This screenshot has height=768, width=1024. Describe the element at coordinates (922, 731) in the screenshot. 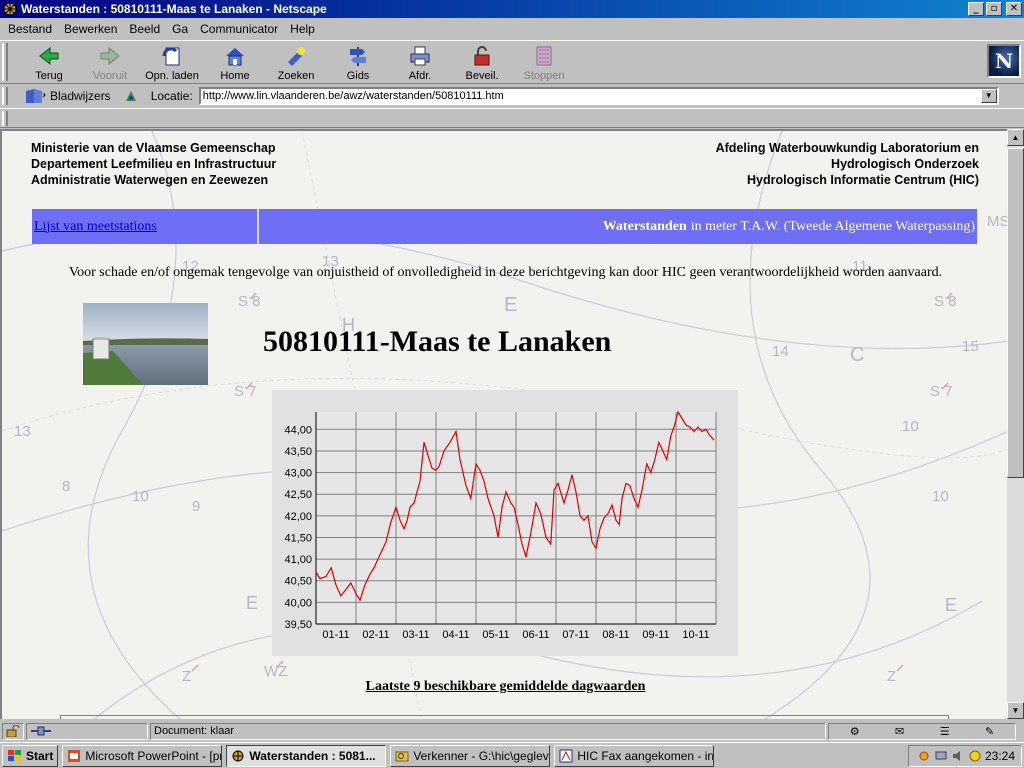

I see `component-bar: ⚙ ✉ ☰ ✎` at that location.